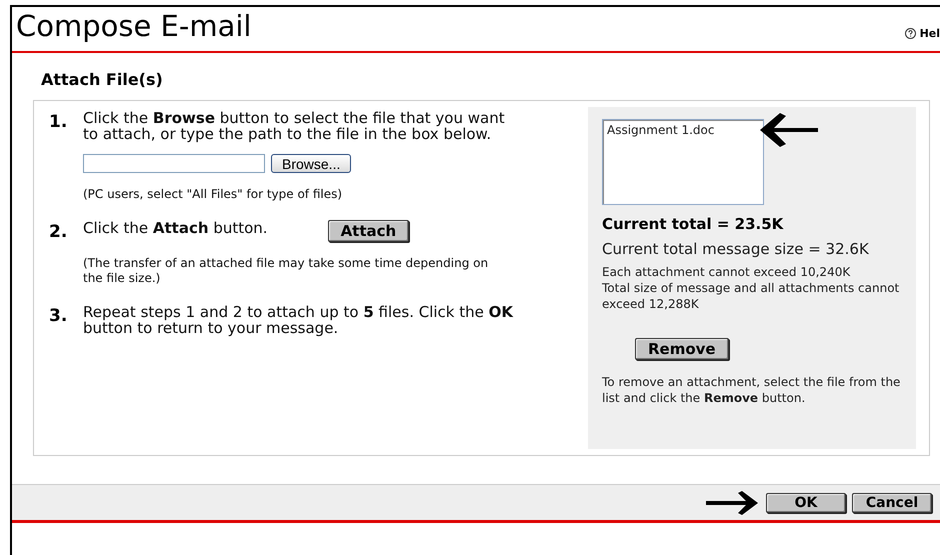 This screenshot has width=940, height=555. I want to click on step-number: 1., so click(58, 122).